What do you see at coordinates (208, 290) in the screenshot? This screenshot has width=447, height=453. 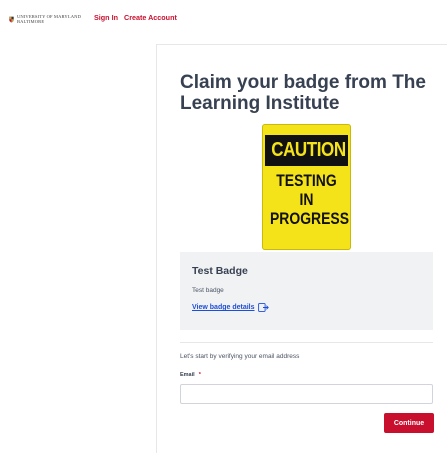 I see `badge-description: Test badge` at bounding box center [208, 290].